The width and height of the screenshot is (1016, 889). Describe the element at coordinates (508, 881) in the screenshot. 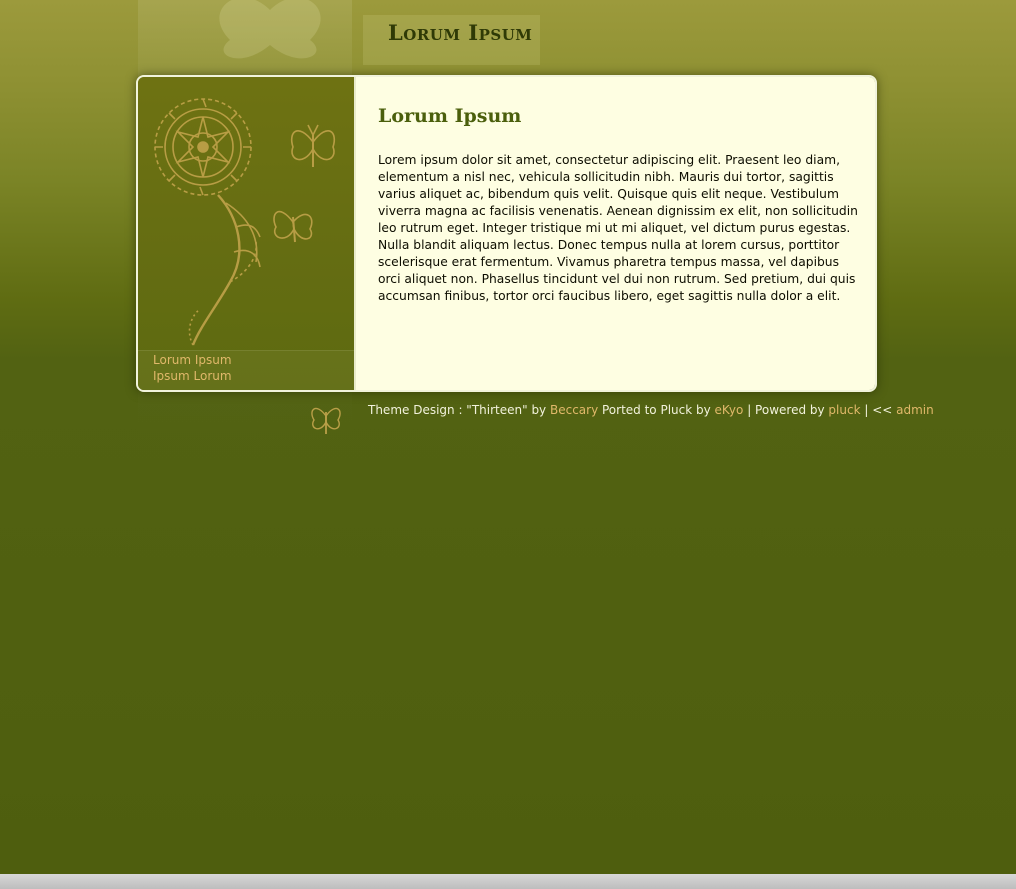

I see `window-bottom-bar` at that location.